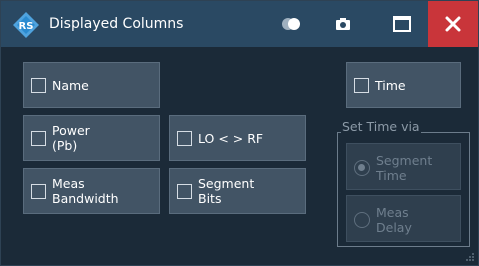 This screenshot has width=479, height=266. What do you see at coordinates (38, 138) in the screenshot?
I see `power-checkbox` at bounding box center [38, 138].